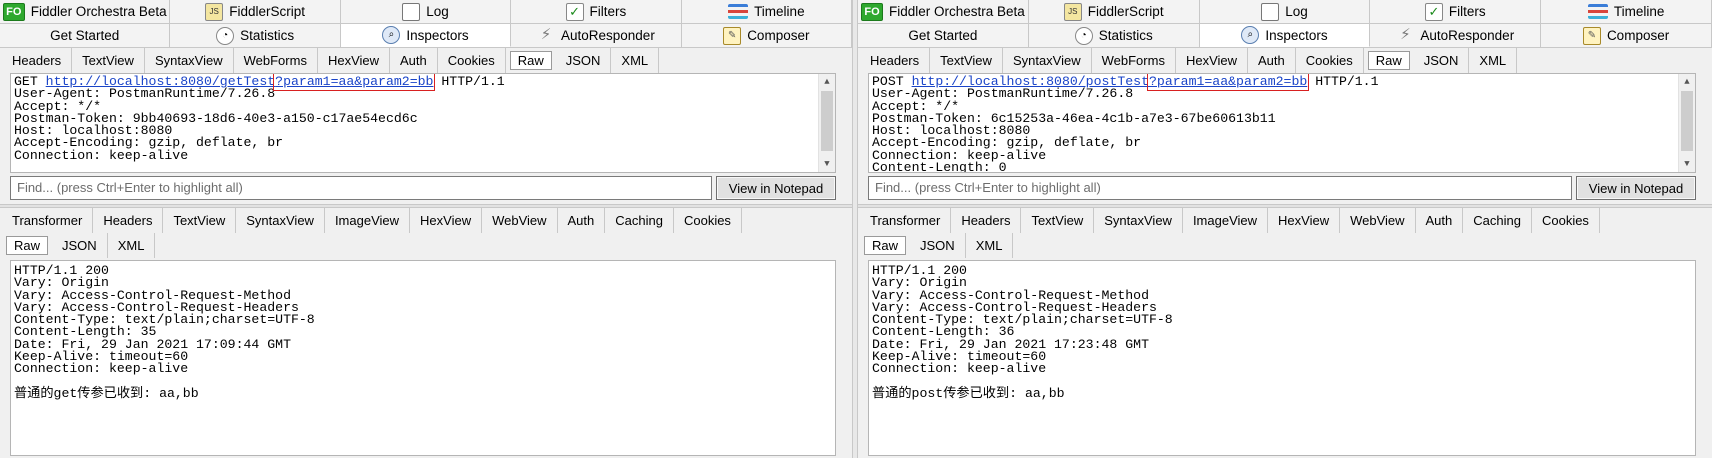  Describe the element at coordinates (608, 11) in the screenshot. I see `tab-label: Filters` at that location.